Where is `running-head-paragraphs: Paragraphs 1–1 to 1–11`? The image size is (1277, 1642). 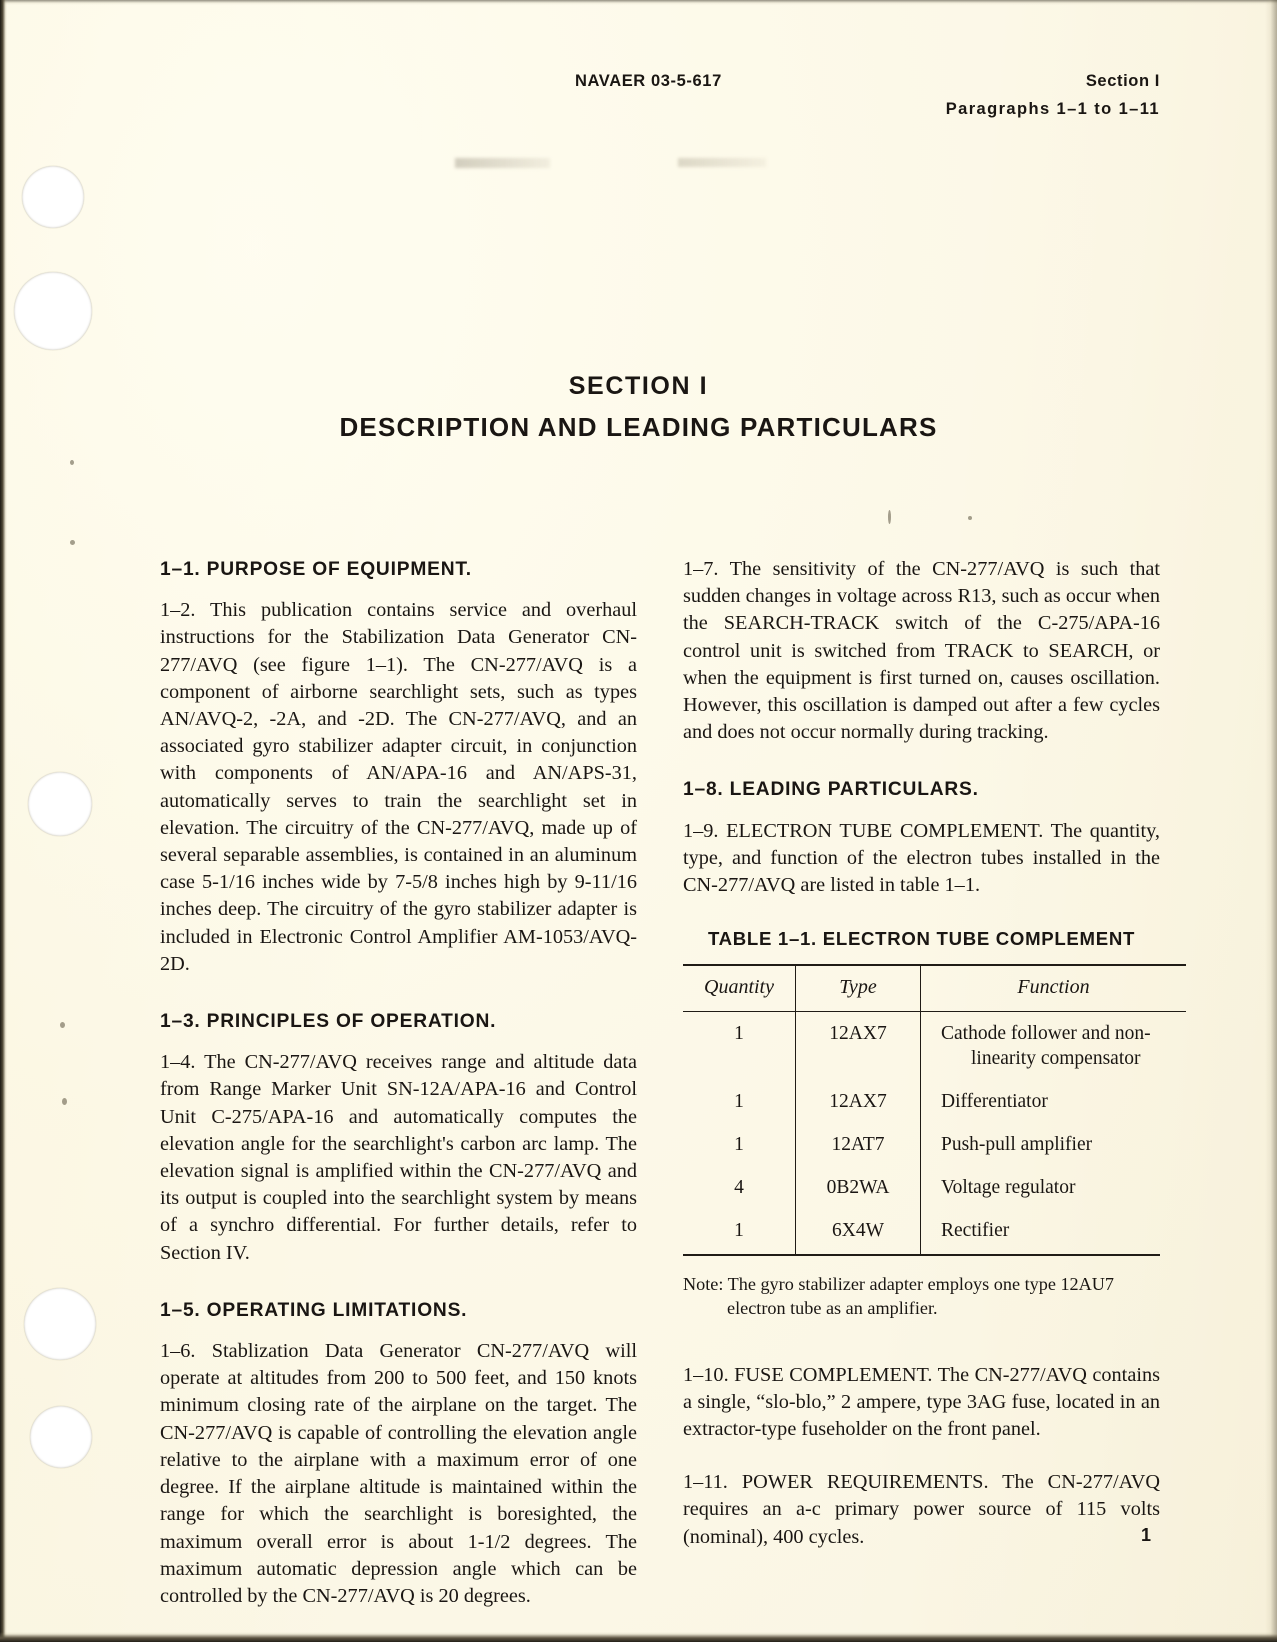 running-head-paragraphs: Paragraphs 1–1 to 1–11 is located at coordinates (1052, 109).